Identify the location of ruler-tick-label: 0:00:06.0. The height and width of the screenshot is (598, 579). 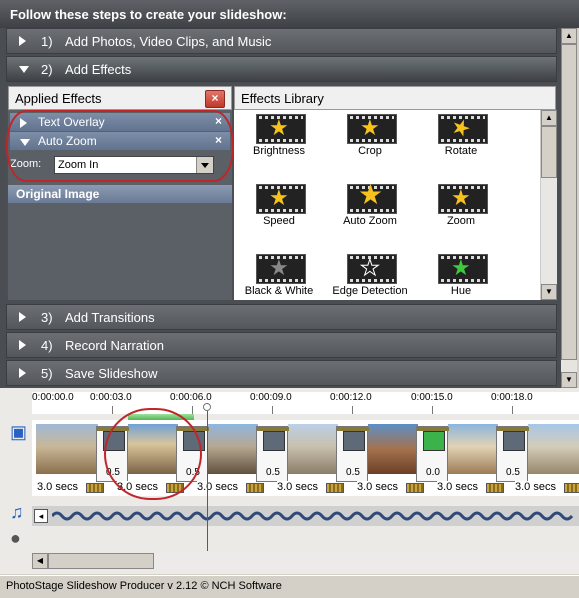
(191, 397).